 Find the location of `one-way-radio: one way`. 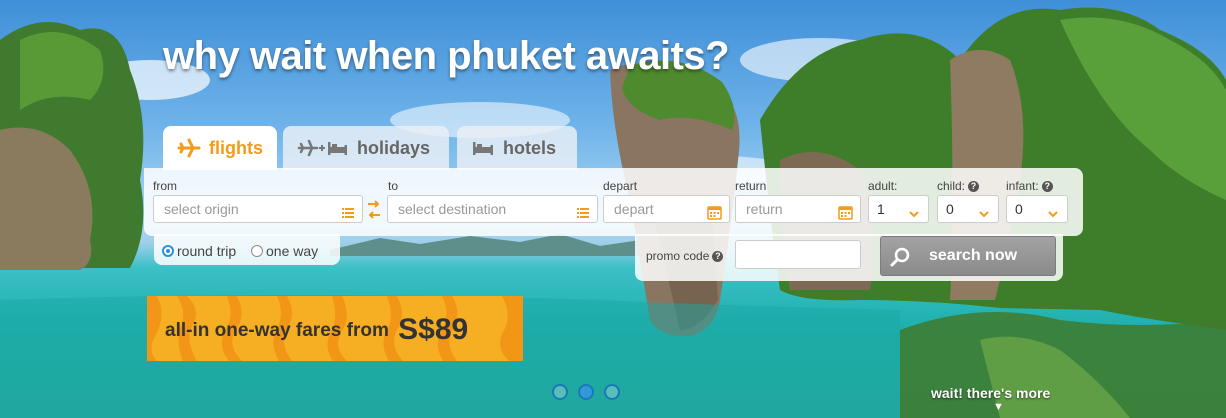

one-way-radio: one way is located at coordinates (284, 251).